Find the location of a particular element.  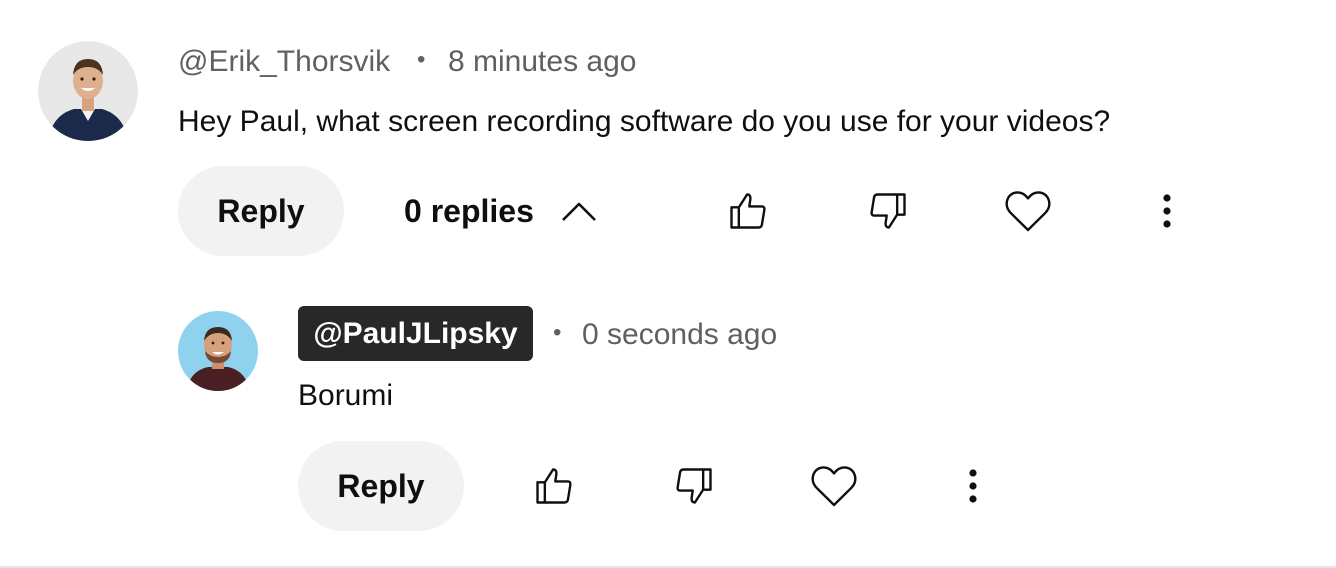

replies-toggle: 0 replies is located at coordinates (501, 211).